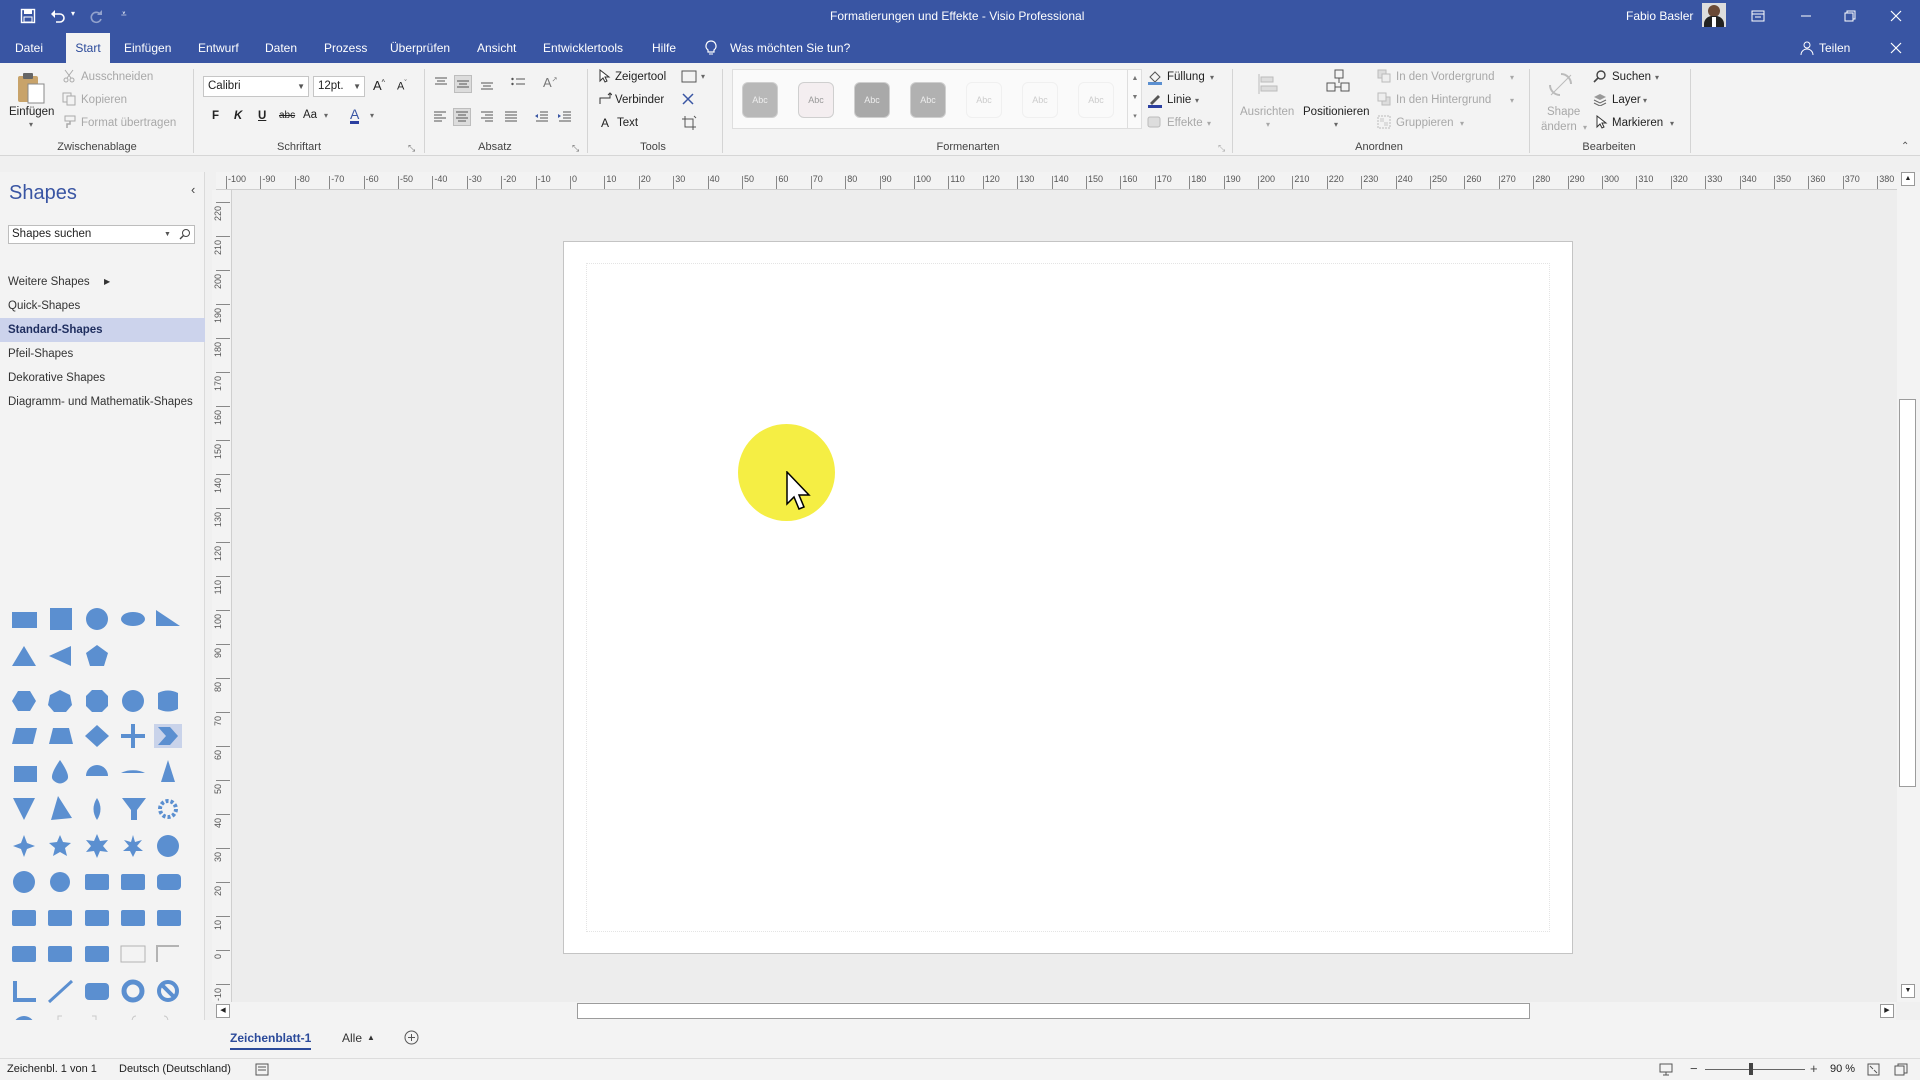  What do you see at coordinates (511, 117) in the screenshot?
I see `justify-icon` at bounding box center [511, 117].